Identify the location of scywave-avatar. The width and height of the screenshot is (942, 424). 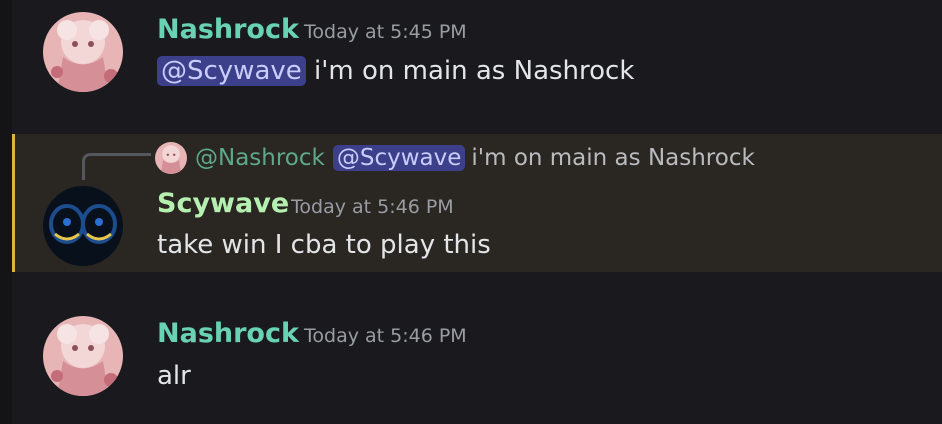
(83, 226).